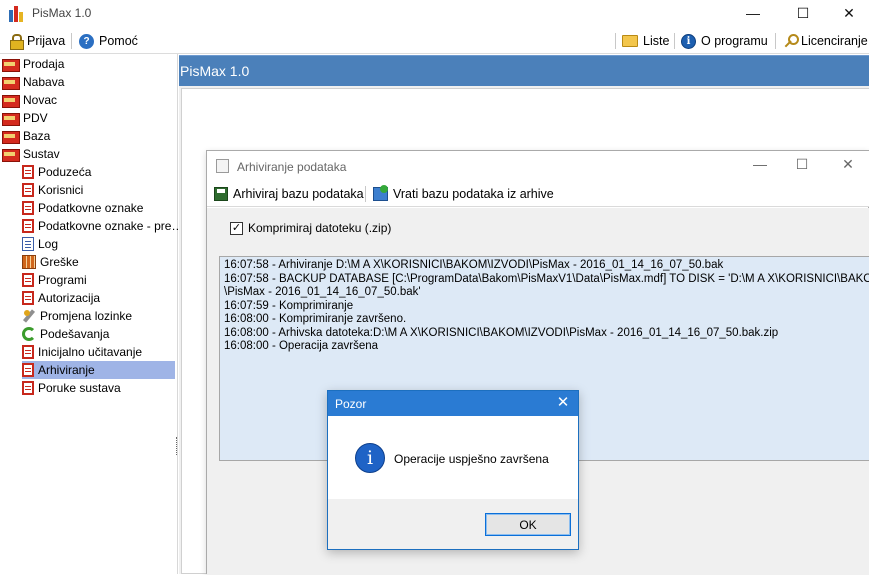 Image resolution: width=869 pixels, height=575 pixels. I want to click on sidebar-item-sustav: Sustav, so click(31, 154).